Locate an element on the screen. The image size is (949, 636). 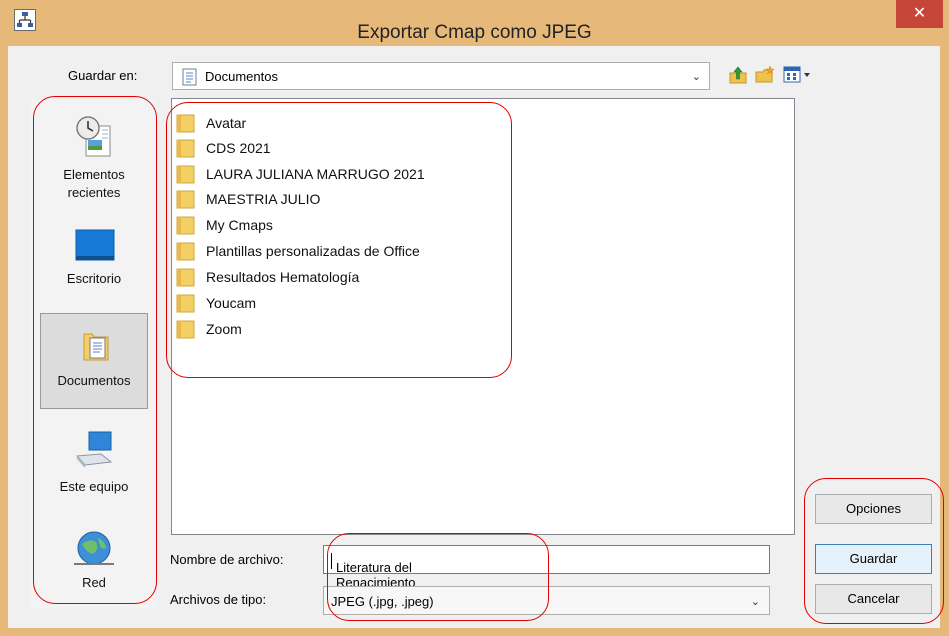
place-label: Elementos recientes is located at coordinates (94, 183).